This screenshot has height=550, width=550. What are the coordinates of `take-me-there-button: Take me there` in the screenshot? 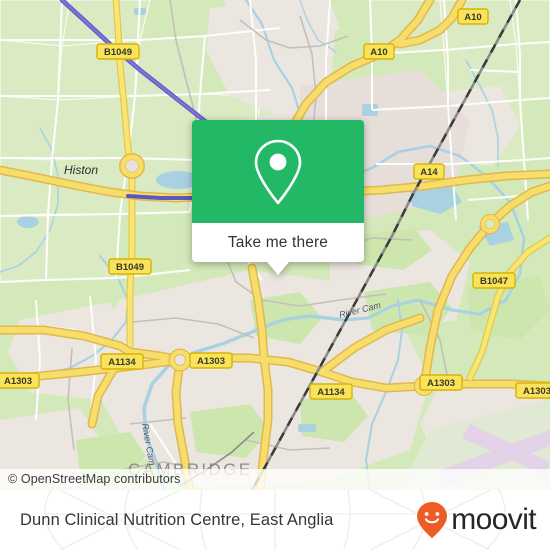 It's located at (278, 242).